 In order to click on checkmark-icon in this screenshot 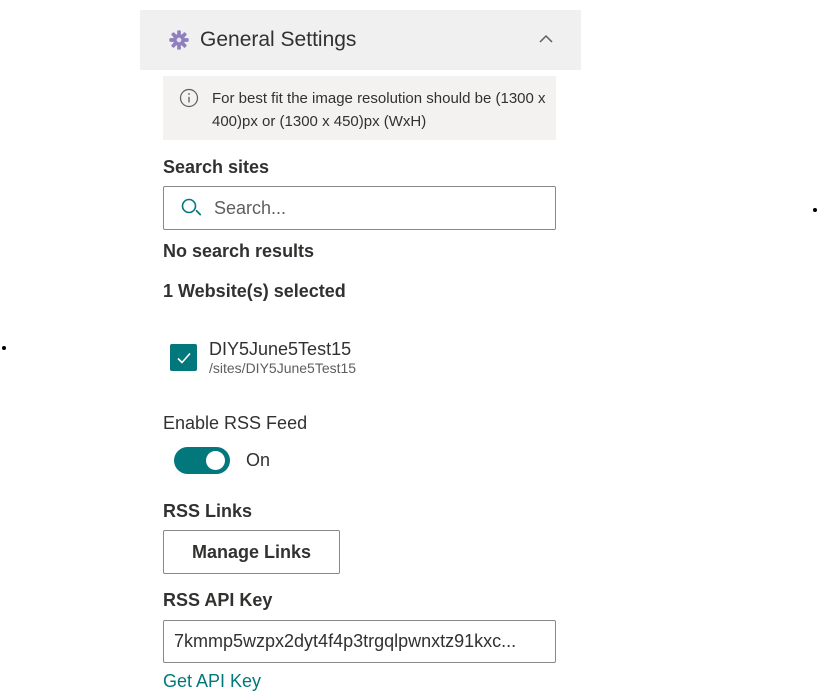, I will do `click(183, 358)`.